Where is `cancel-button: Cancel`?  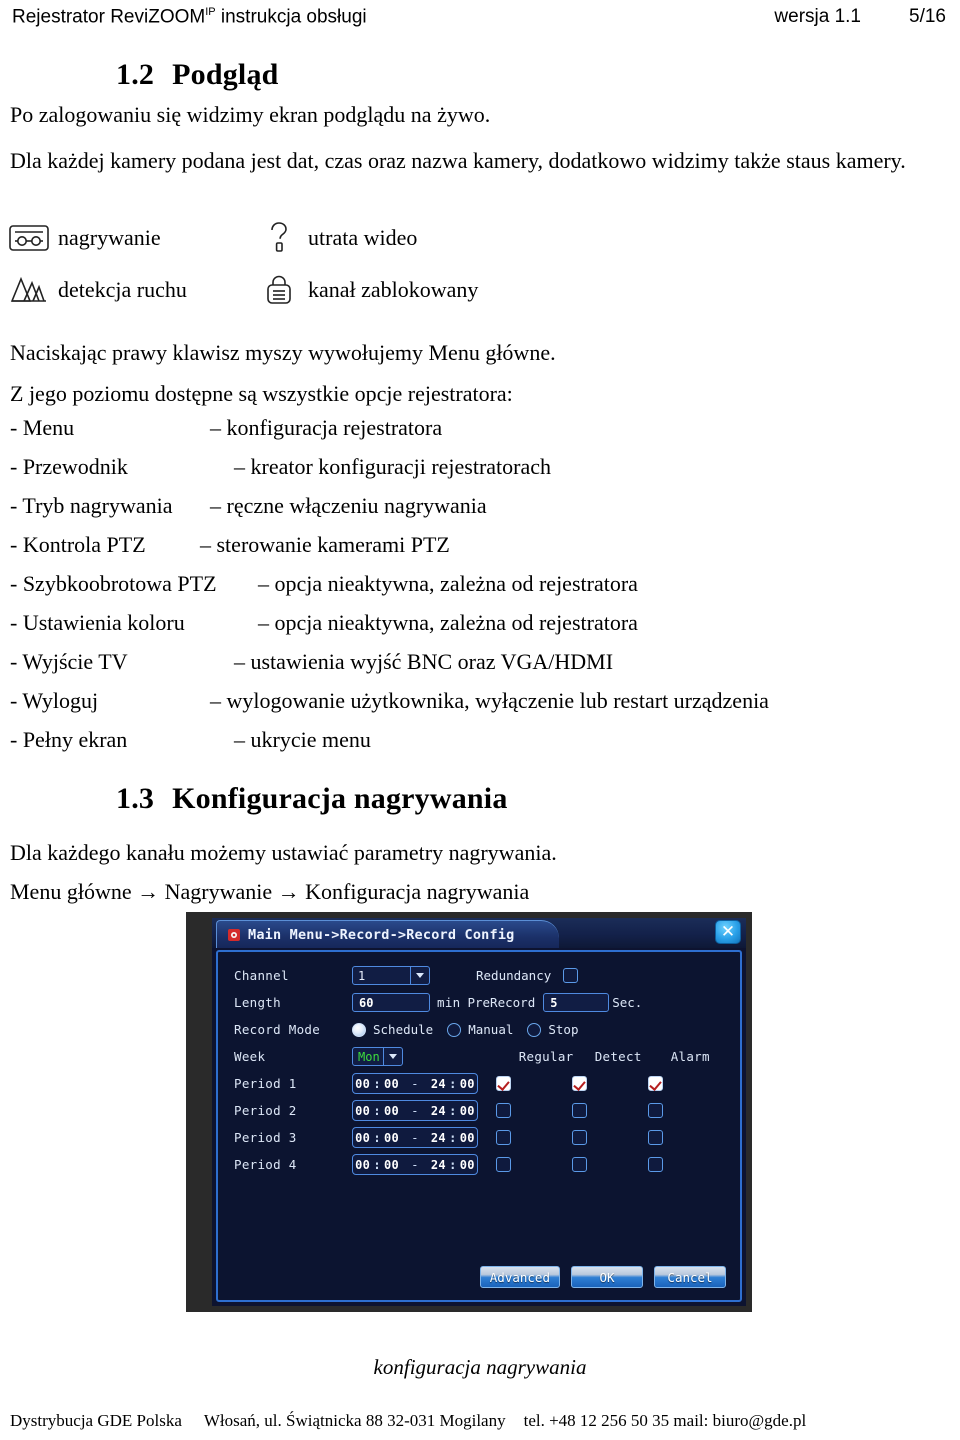
cancel-button: Cancel is located at coordinates (690, 1277).